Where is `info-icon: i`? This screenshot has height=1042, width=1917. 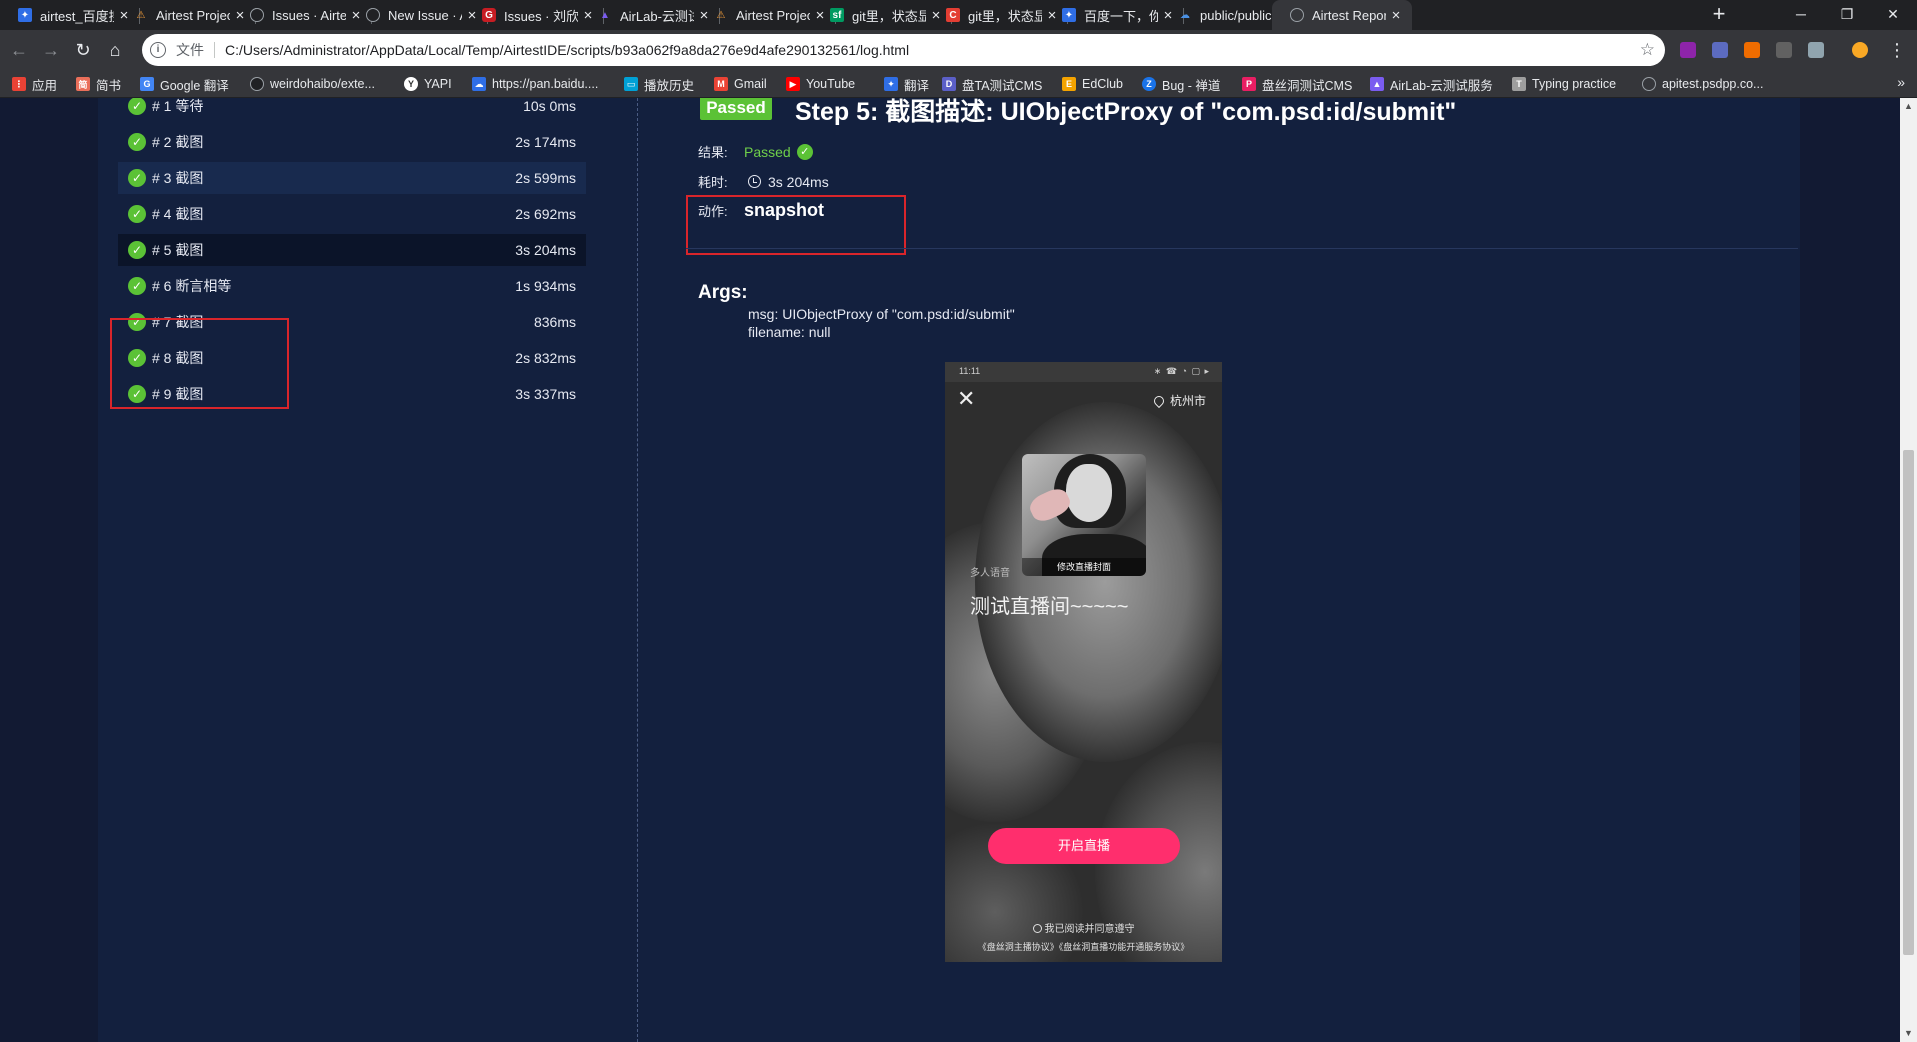
info-icon: i is located at coordinates (158, 50).